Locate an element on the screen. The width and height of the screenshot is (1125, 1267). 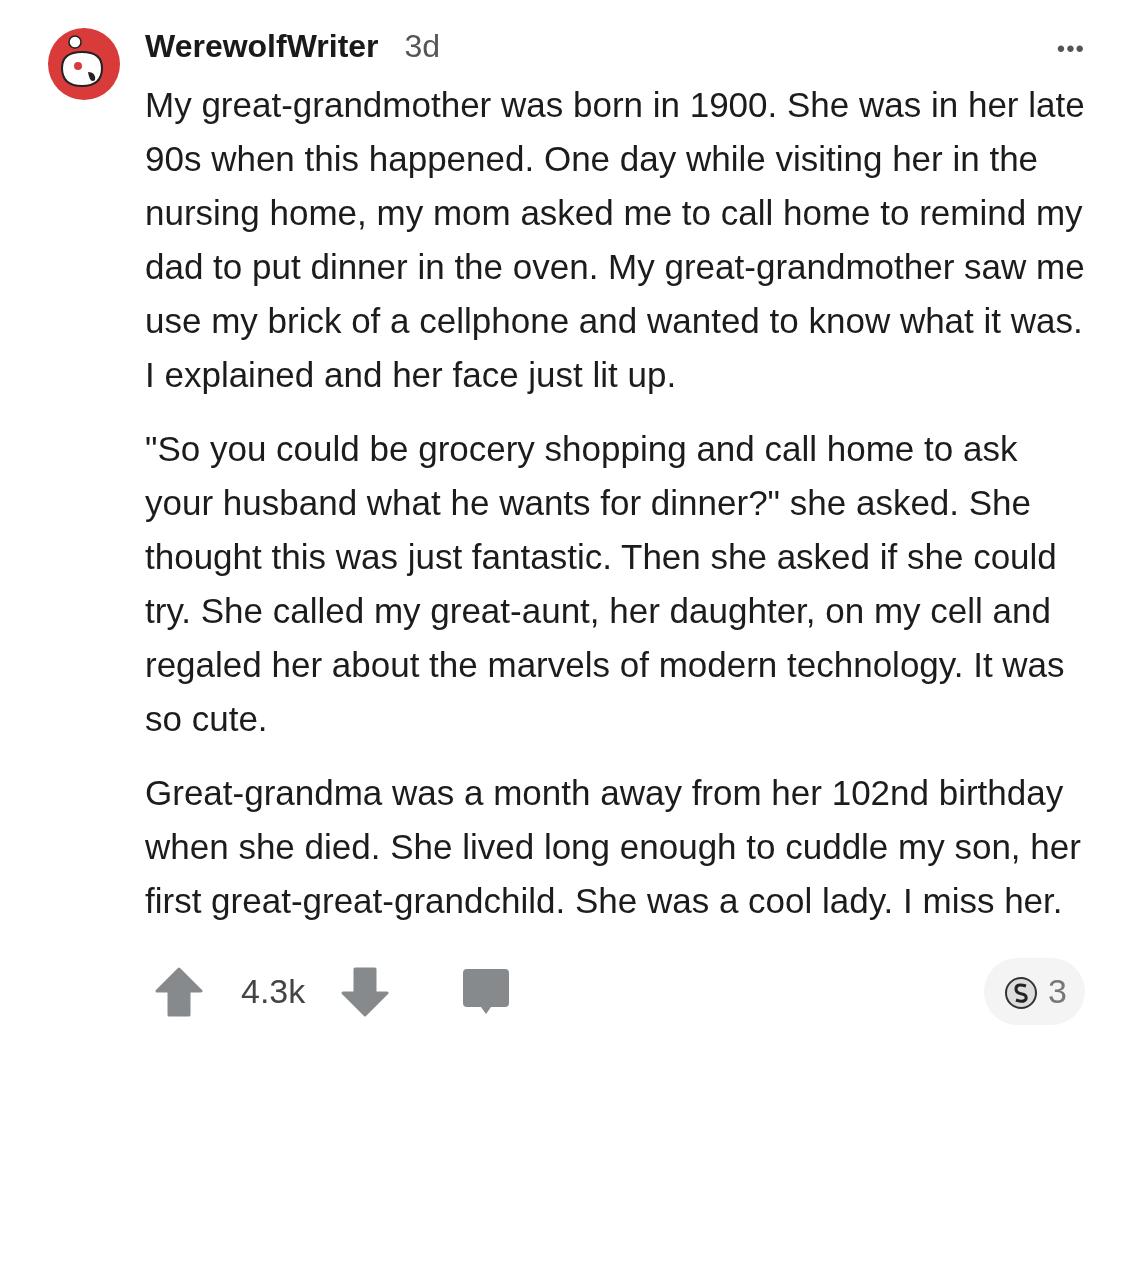
more-options-icon: ••• is located at coordinates (1070, 49).